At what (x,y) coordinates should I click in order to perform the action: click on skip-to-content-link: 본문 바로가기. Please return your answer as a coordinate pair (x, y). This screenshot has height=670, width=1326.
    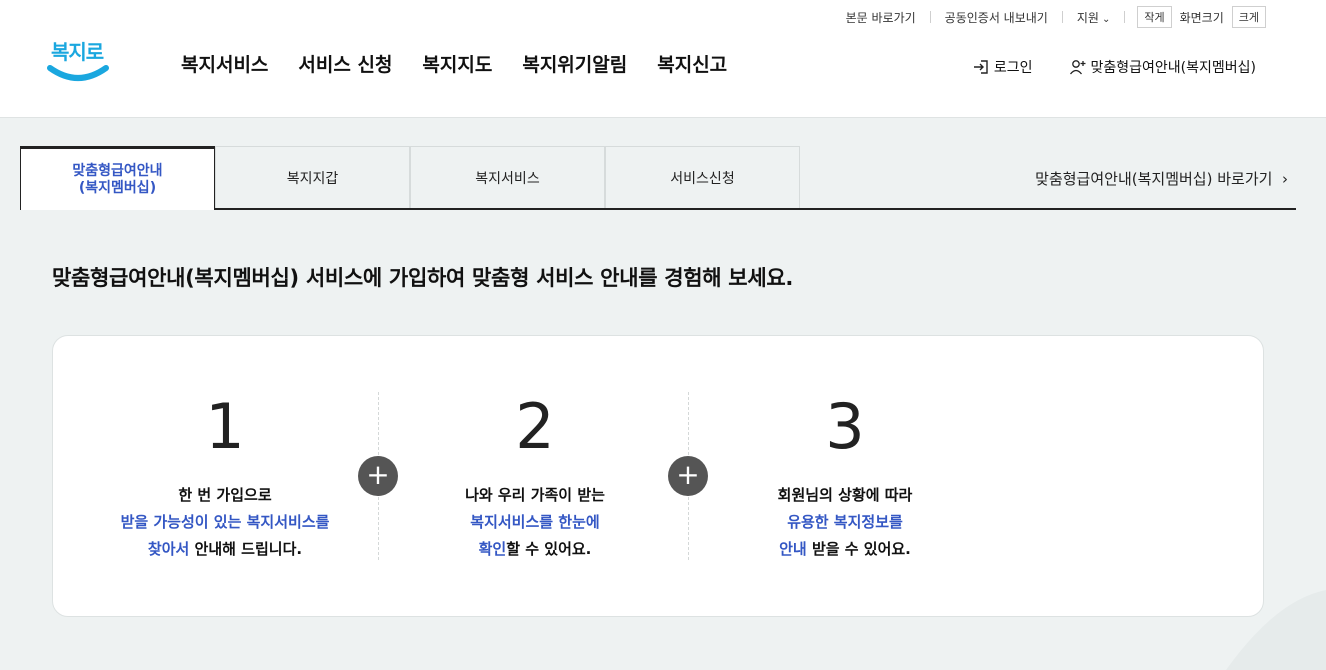
    Looking at the image, I should click on (881, 17).